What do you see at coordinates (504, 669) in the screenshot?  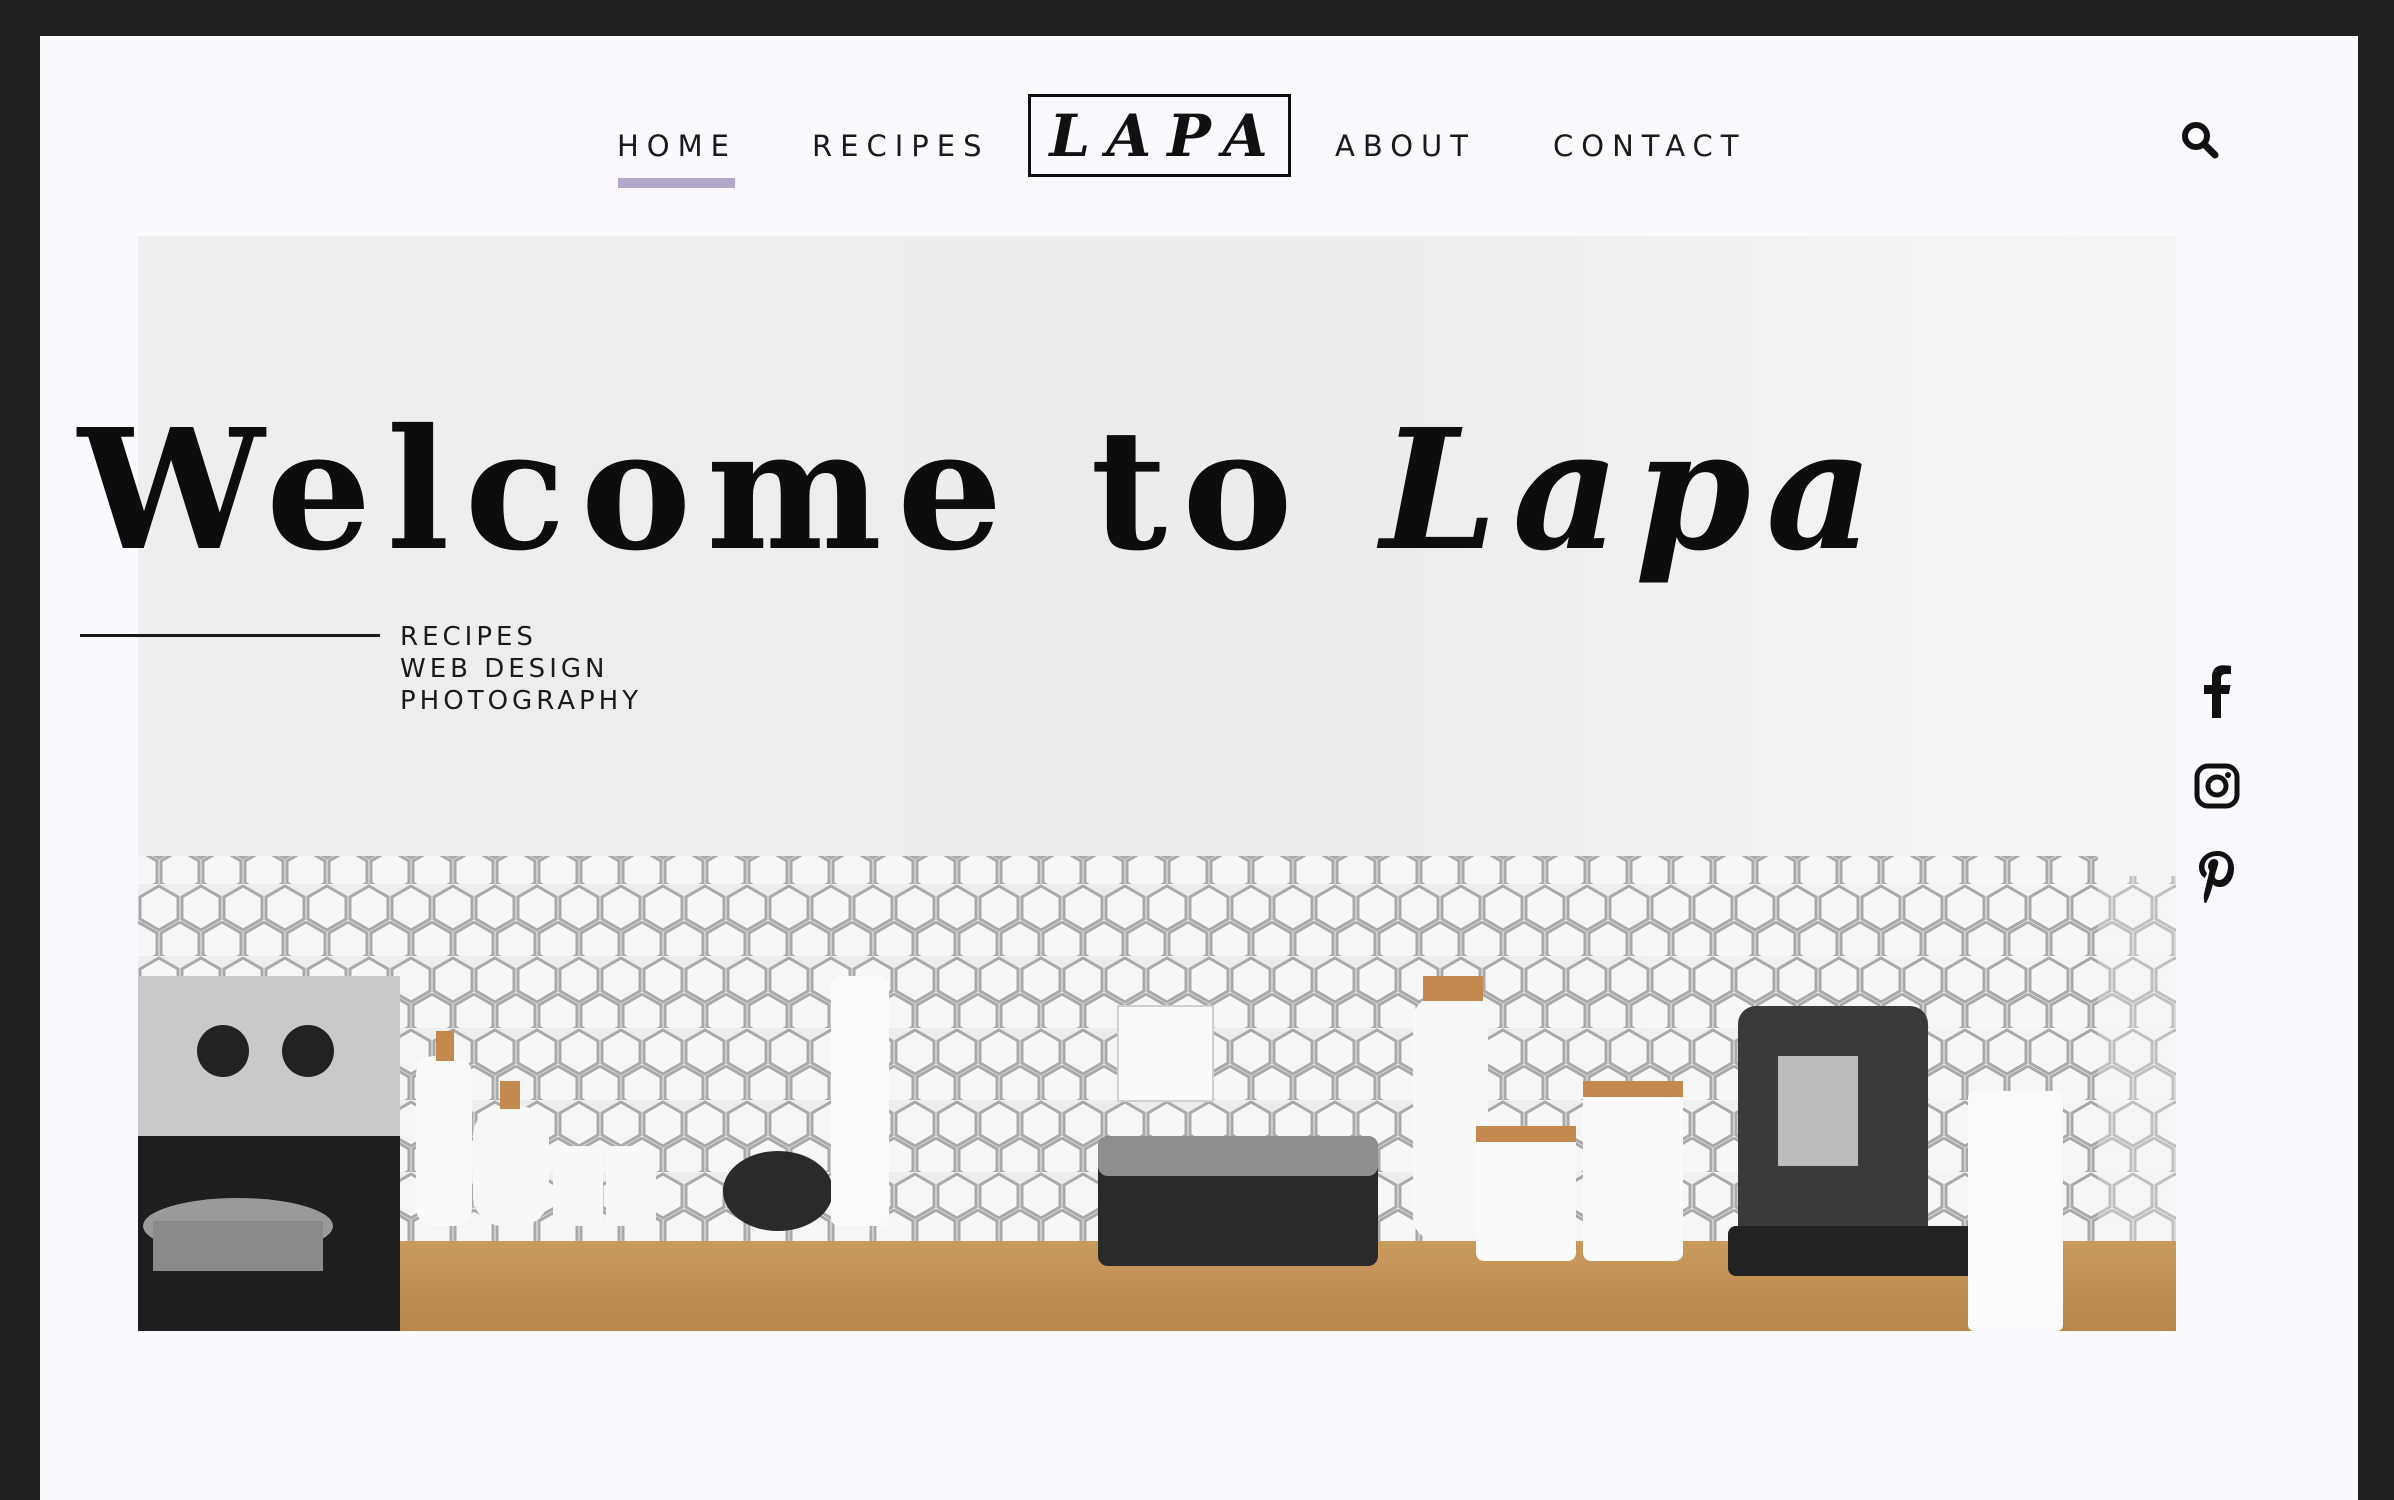 I see `tagline-item: WEB DESIGN` at bounding box center [504, 669].